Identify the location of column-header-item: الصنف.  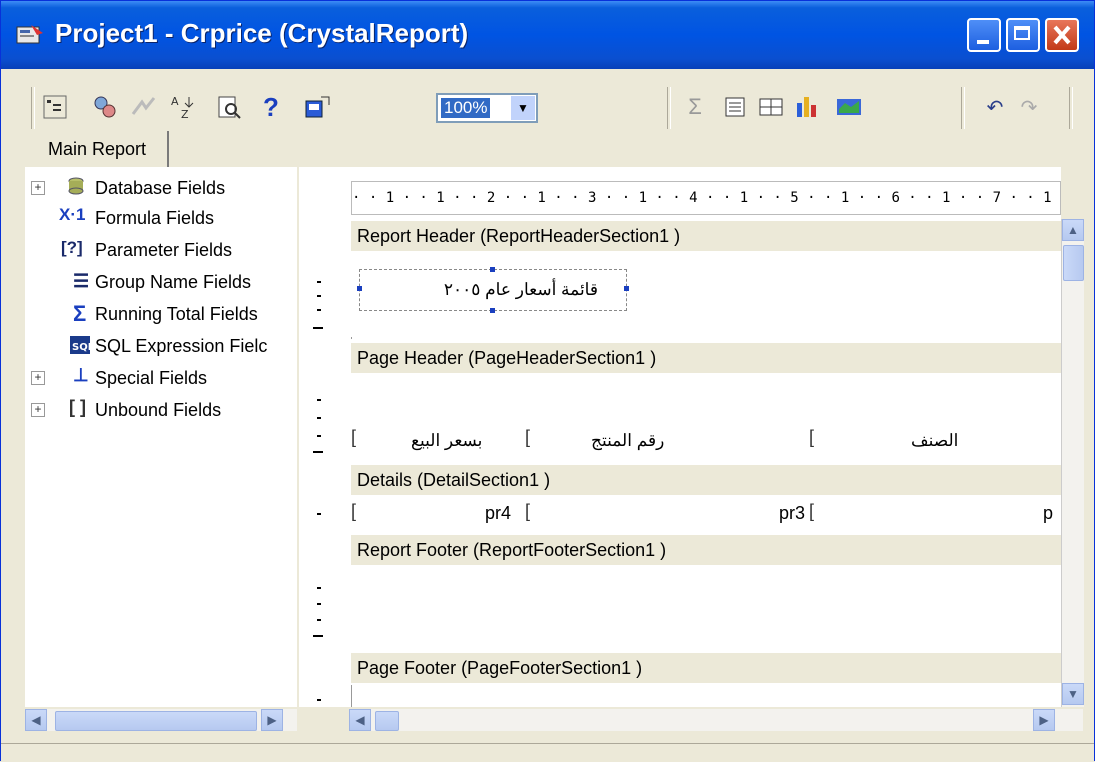
(984, 441).